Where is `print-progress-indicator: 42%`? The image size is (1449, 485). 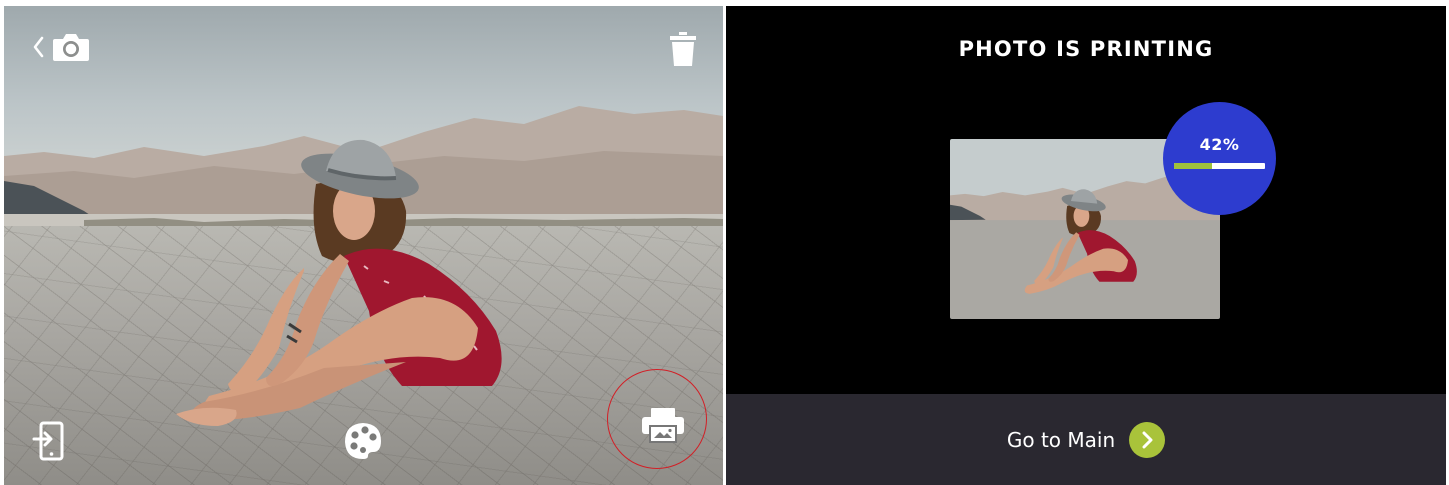 print-progress-indicator: 42% is located at coordinates (1219, 158).